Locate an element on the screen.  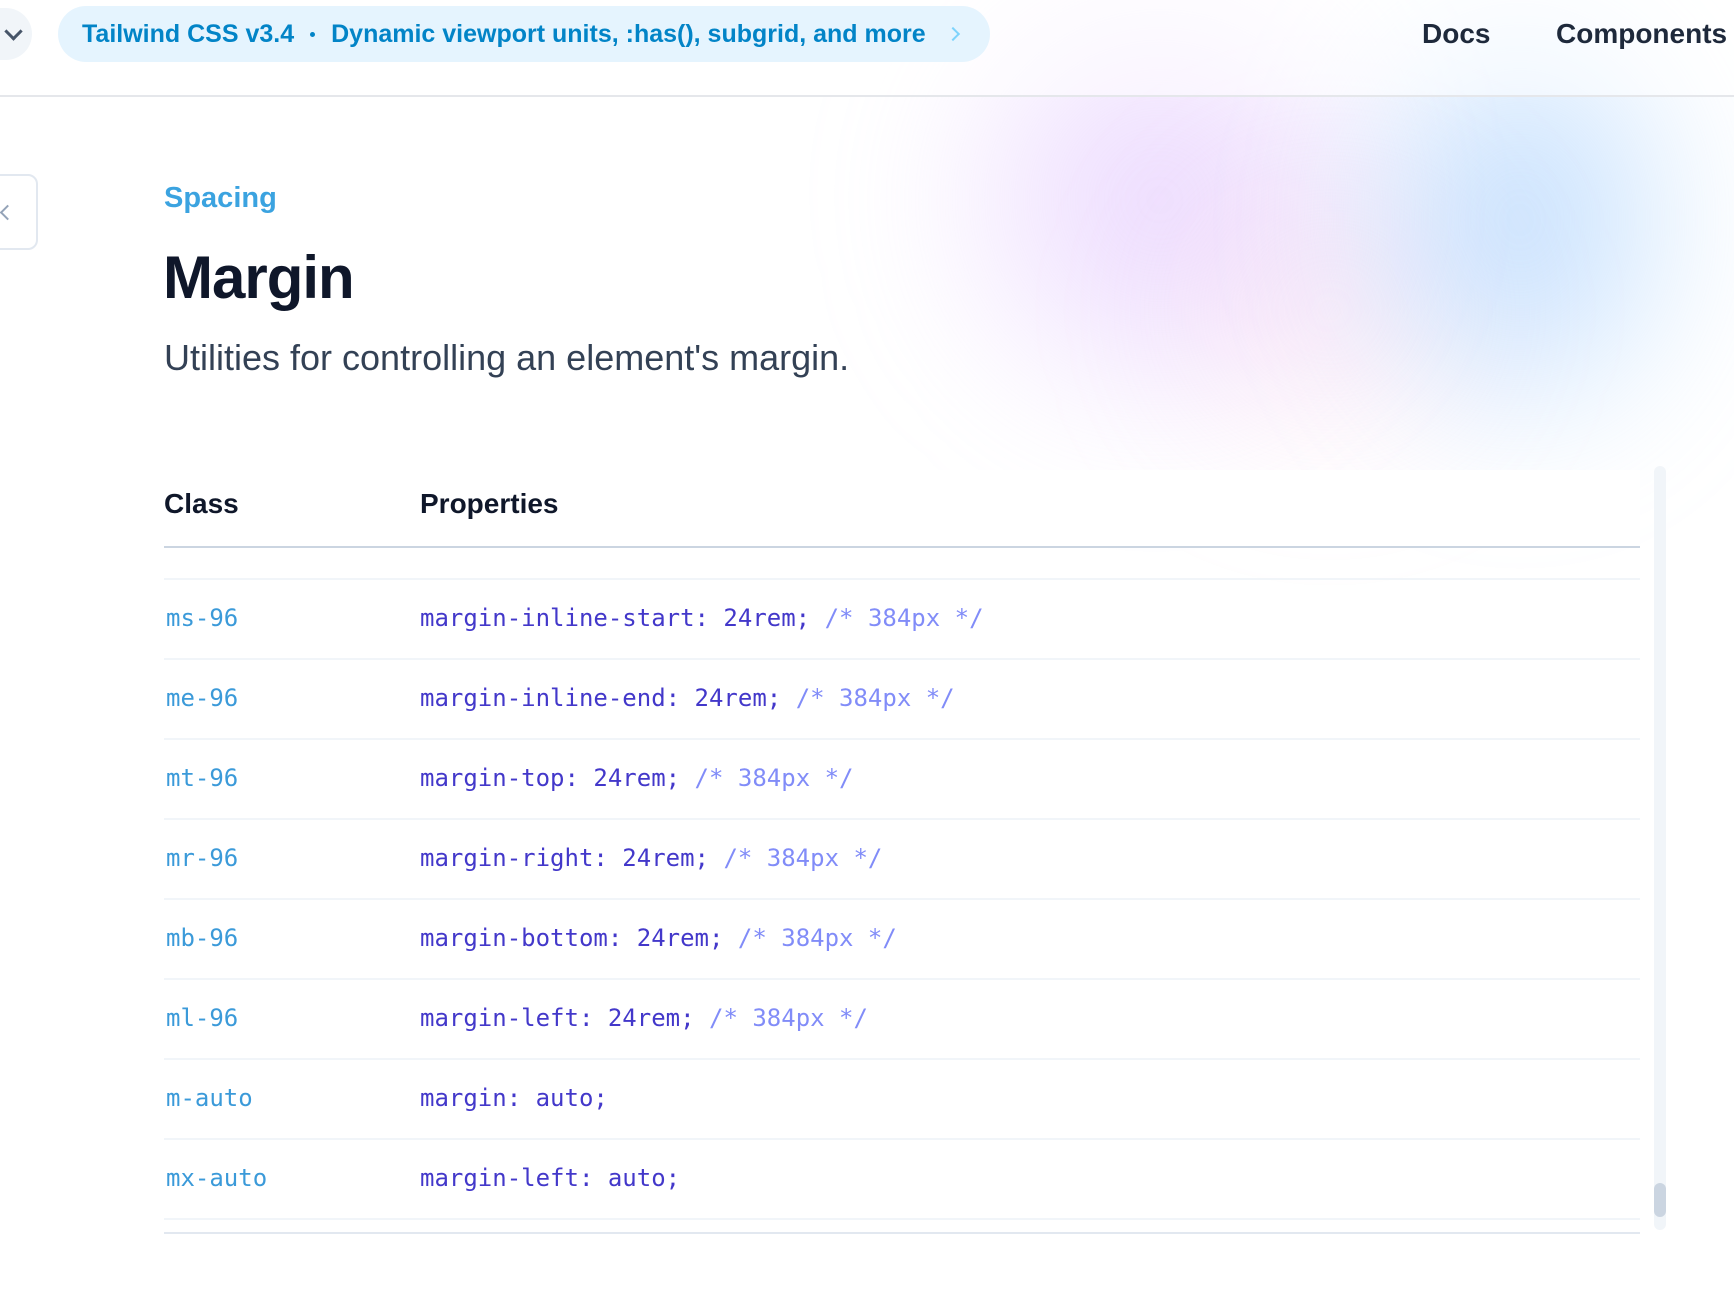
background-glow-pink is located at coordinates (1330, 310).